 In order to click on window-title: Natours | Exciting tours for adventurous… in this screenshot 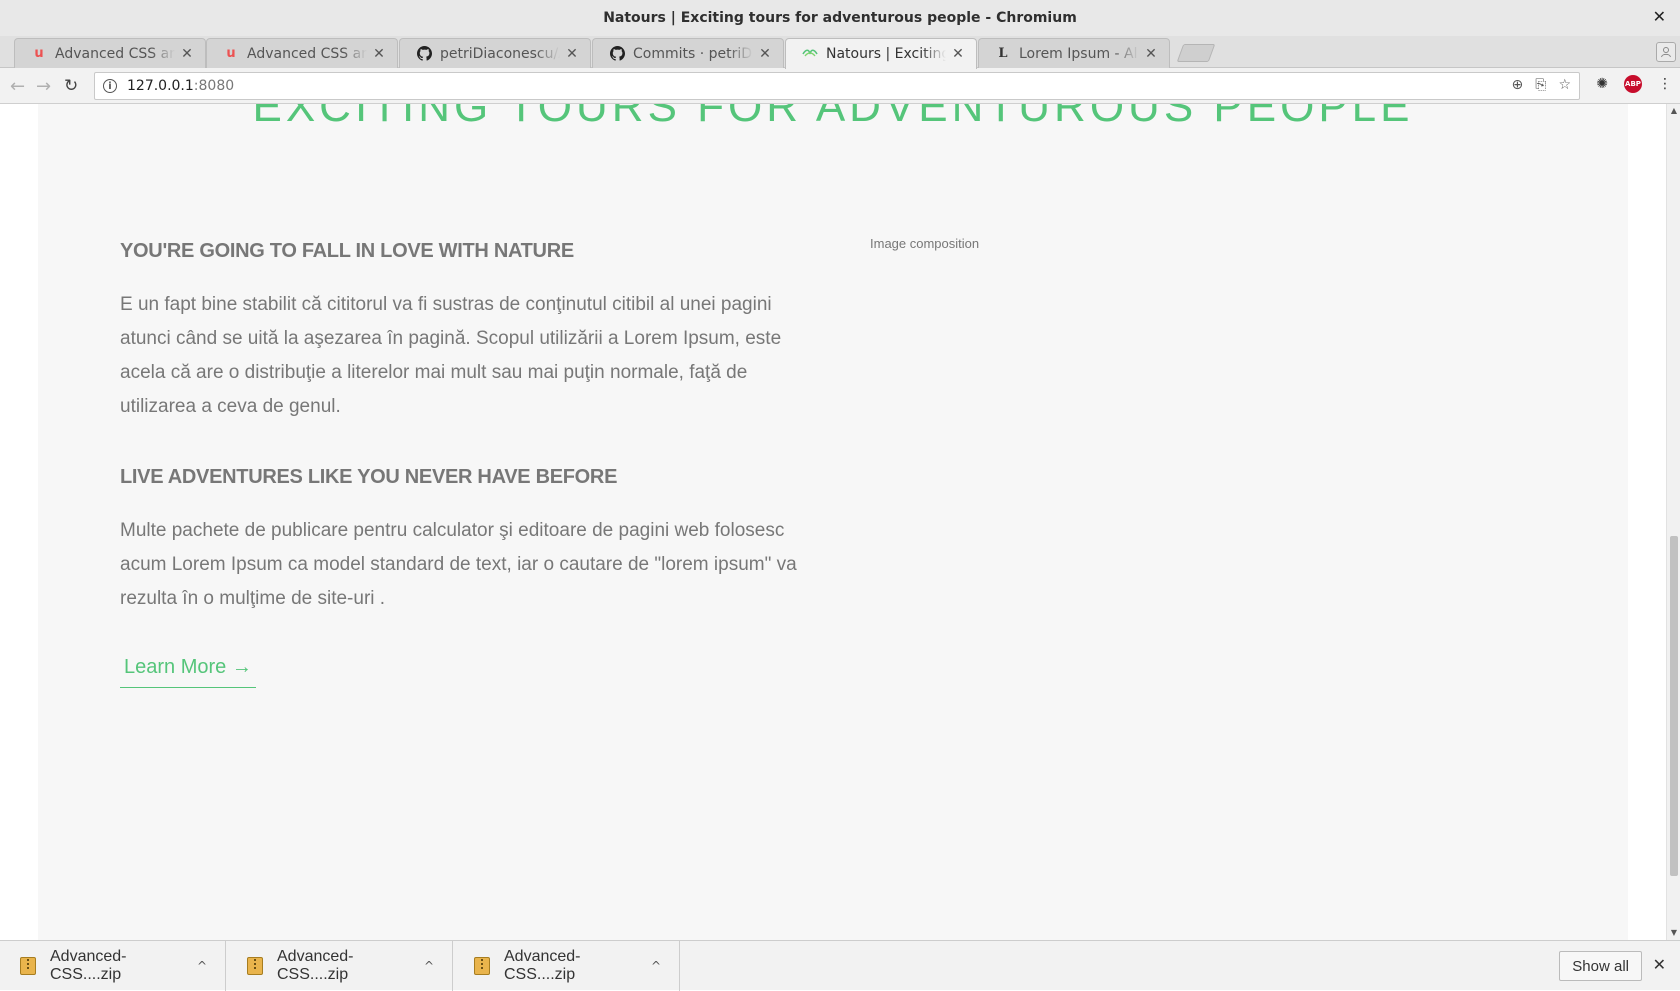, I will do `click(840, 18)`.